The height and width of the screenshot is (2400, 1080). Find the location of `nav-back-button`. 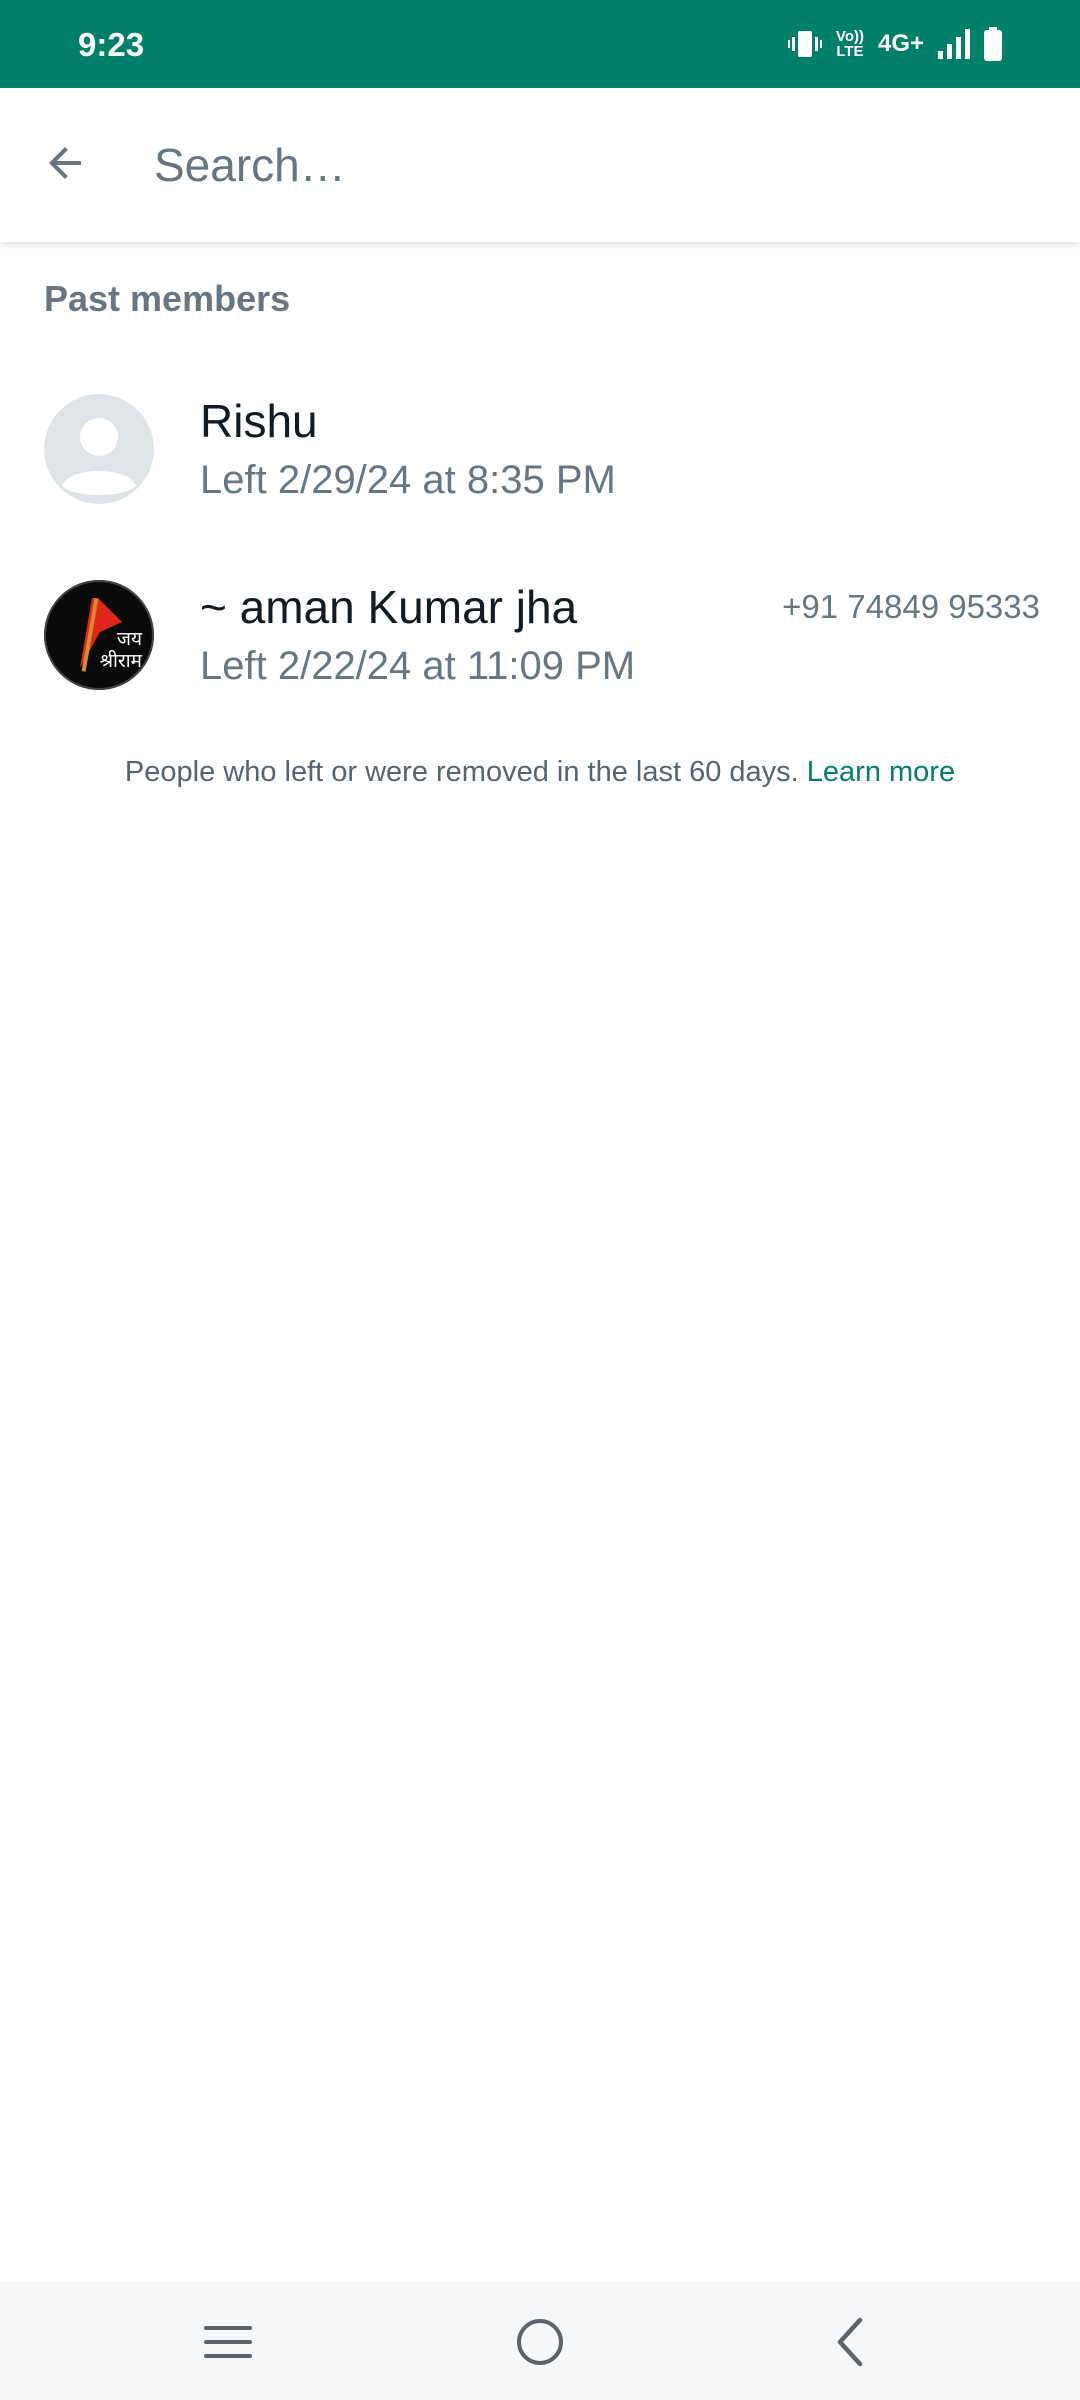

nav-back-button is located at coordinates (850, 2342).